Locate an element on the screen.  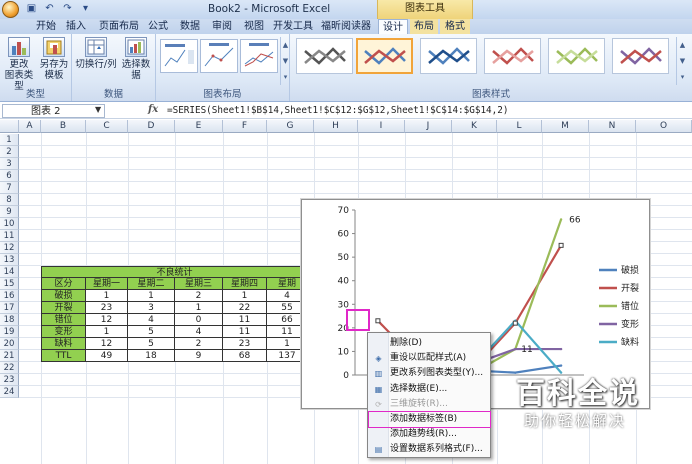
switch-row-column-button: 切换行/列 is located at coordinates (96, 53).